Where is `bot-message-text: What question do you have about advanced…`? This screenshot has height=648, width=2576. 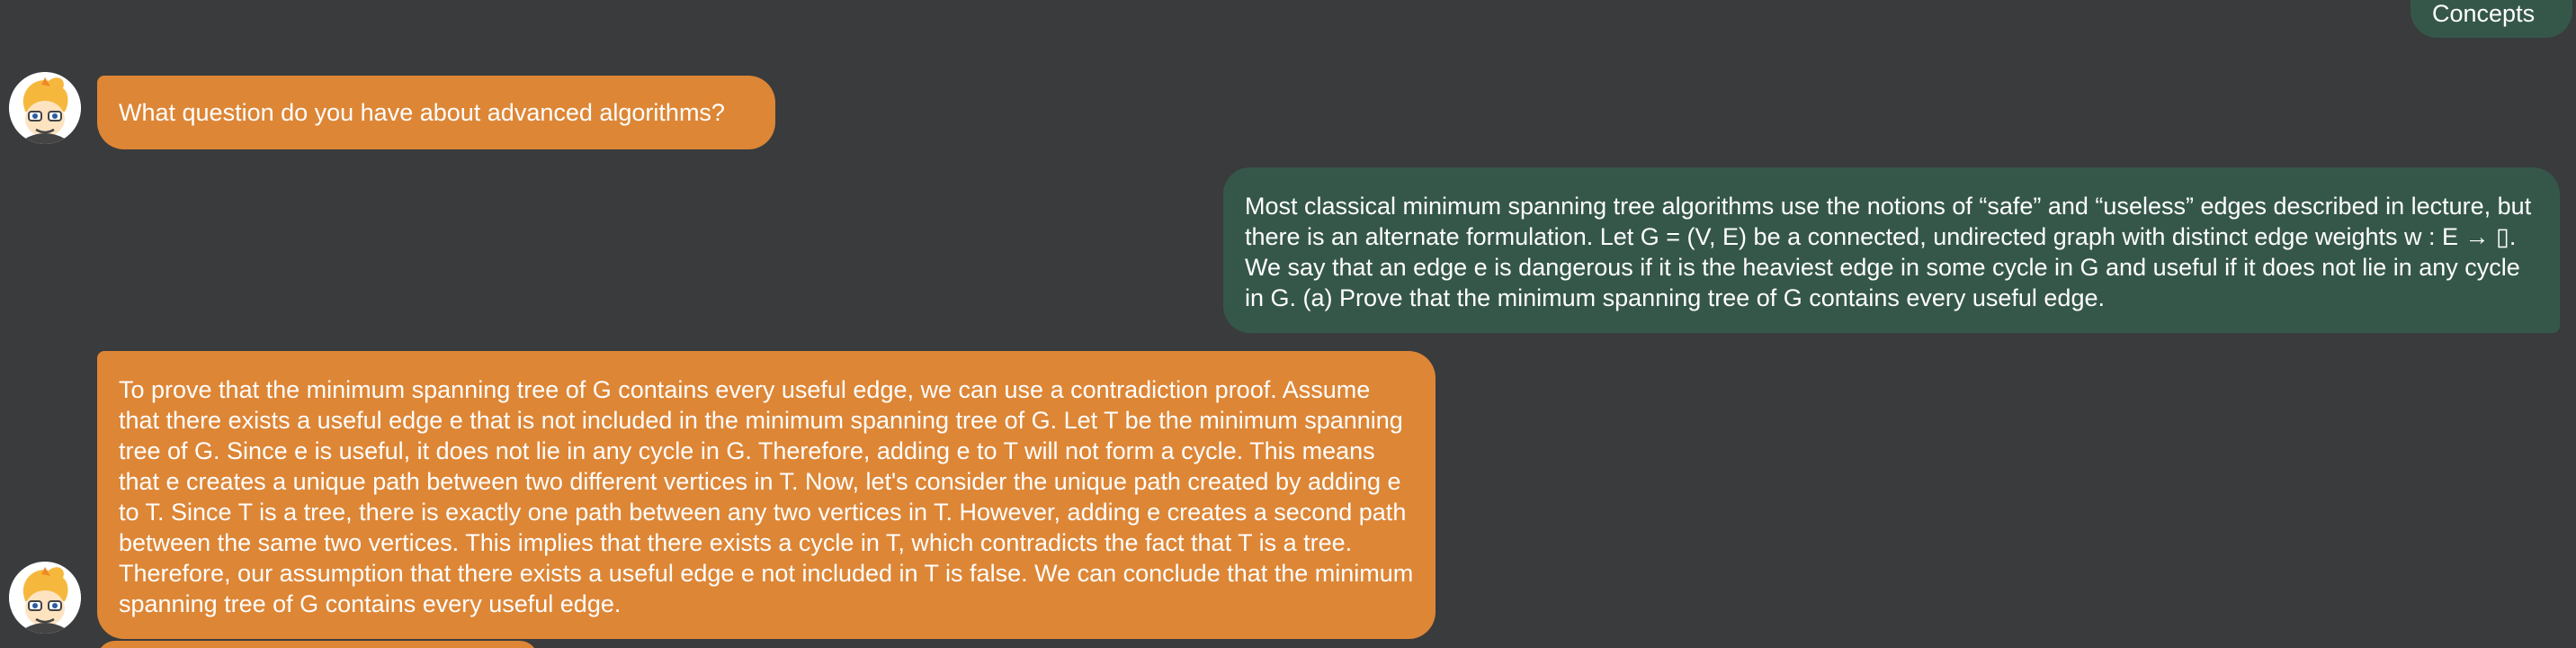
bot-message-text: What question do you have about advanced… is located at coordinates (422, 112).